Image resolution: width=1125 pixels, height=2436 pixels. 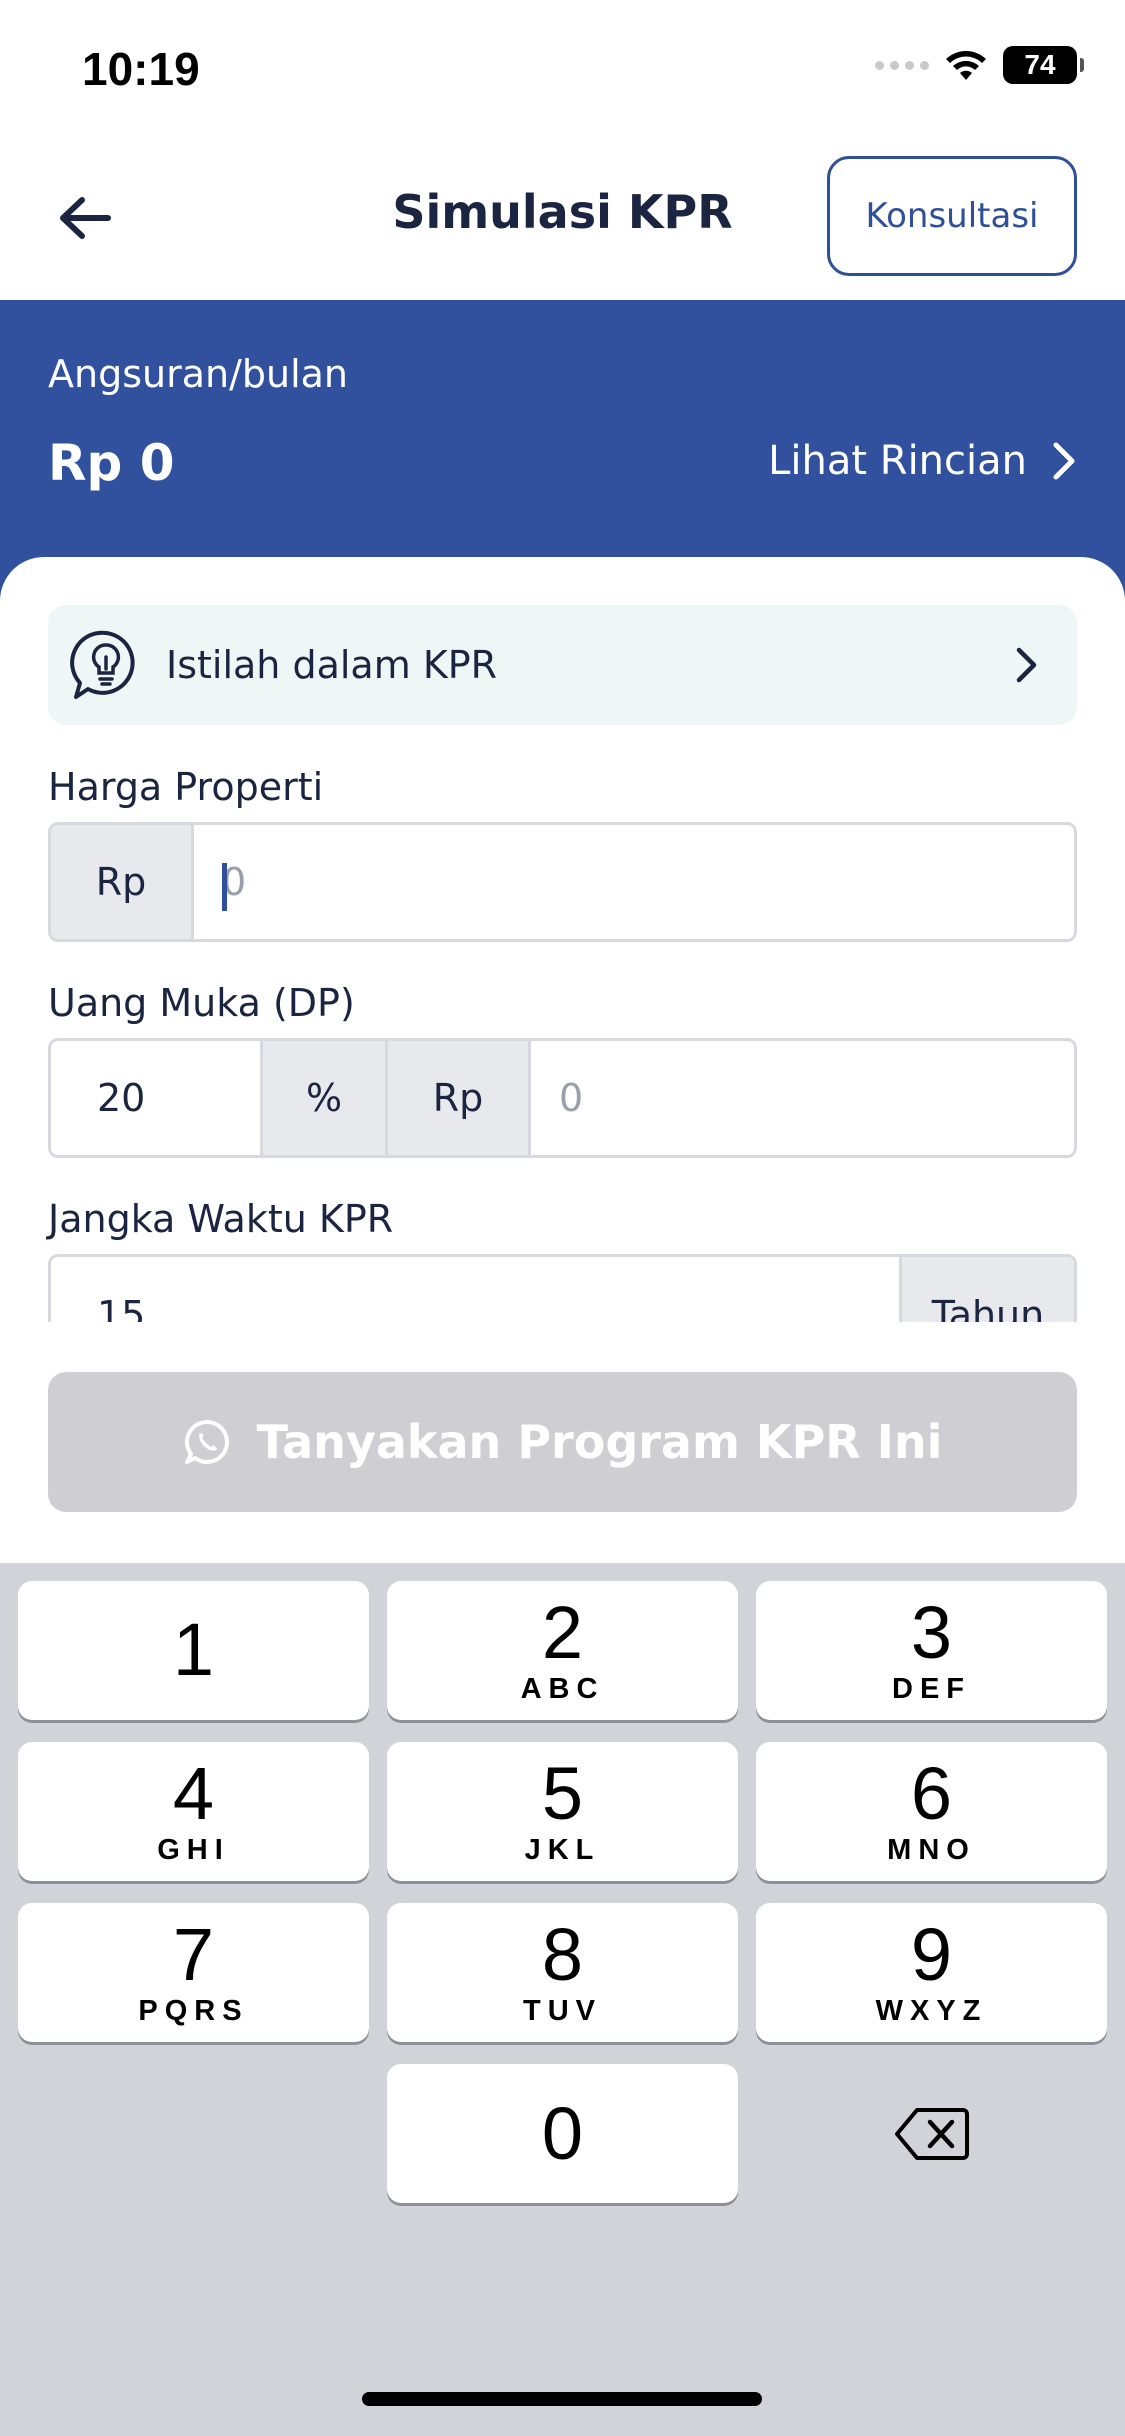 What do you see at coordinates (931, 1650) in the screenshot?
I see `key-3: 3 DEF` at bounding box center [931, 1650].